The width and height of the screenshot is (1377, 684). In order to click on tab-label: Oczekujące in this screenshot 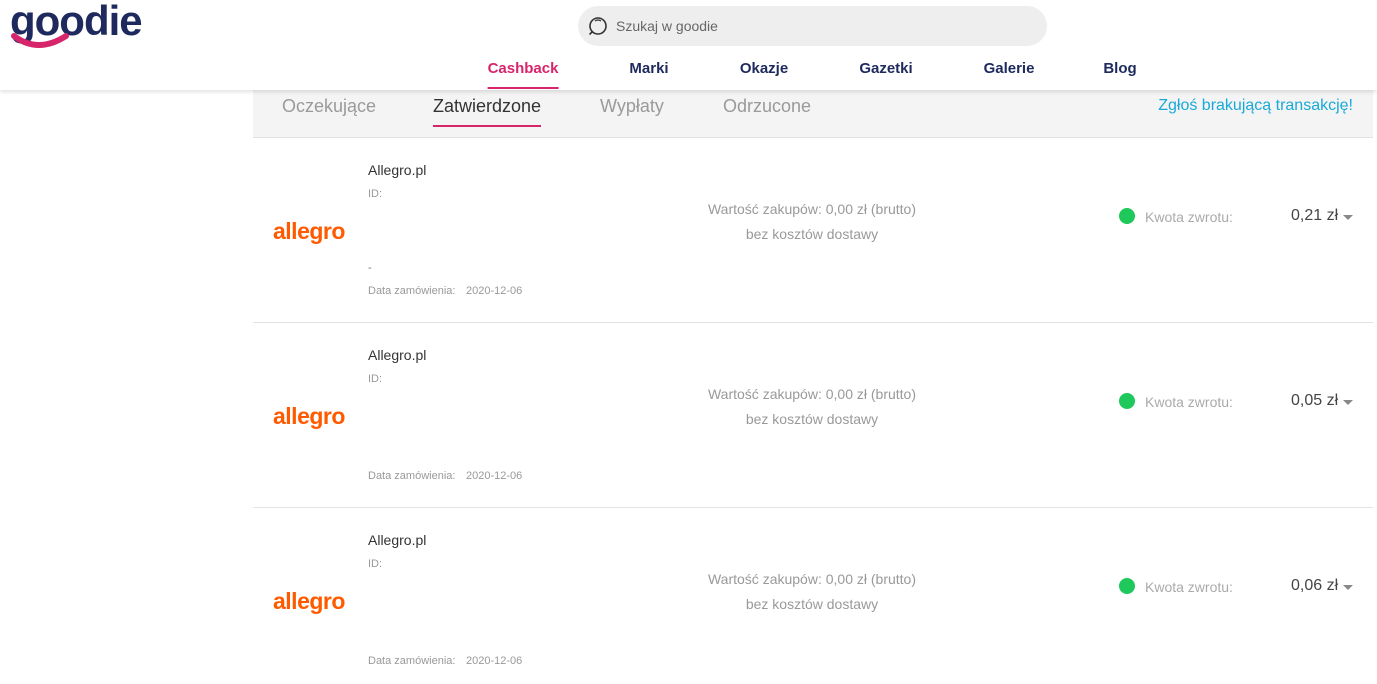, I will do `click(329, 106)`.